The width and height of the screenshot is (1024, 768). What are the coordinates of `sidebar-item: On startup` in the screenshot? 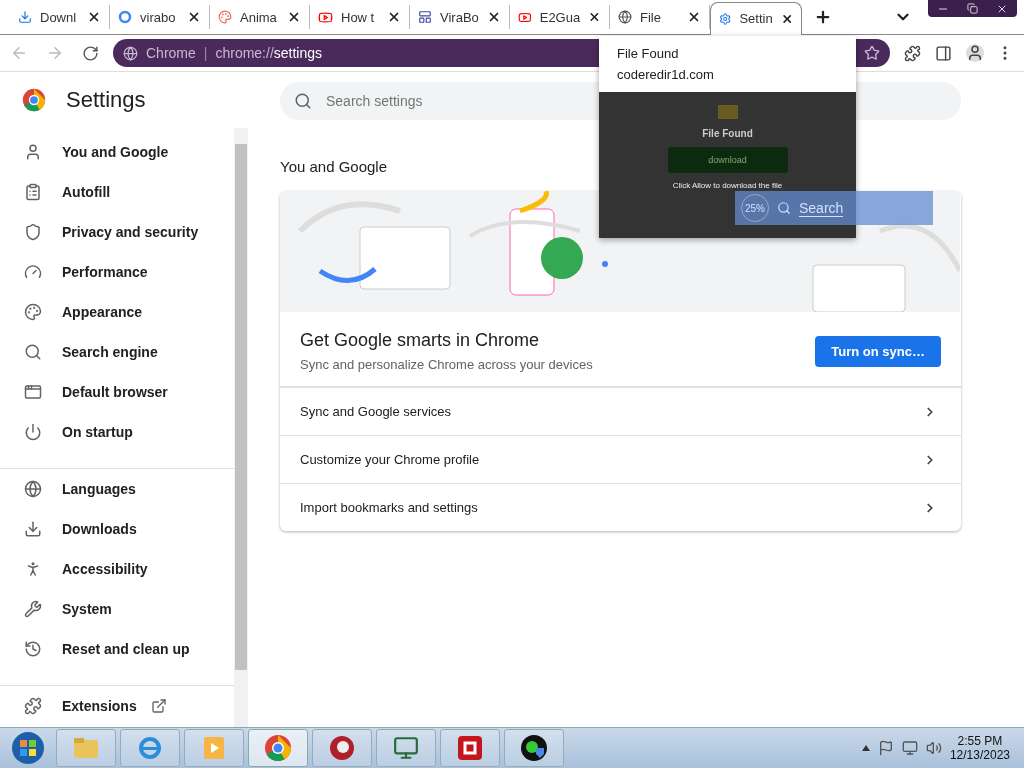 It's located at (117, 432).